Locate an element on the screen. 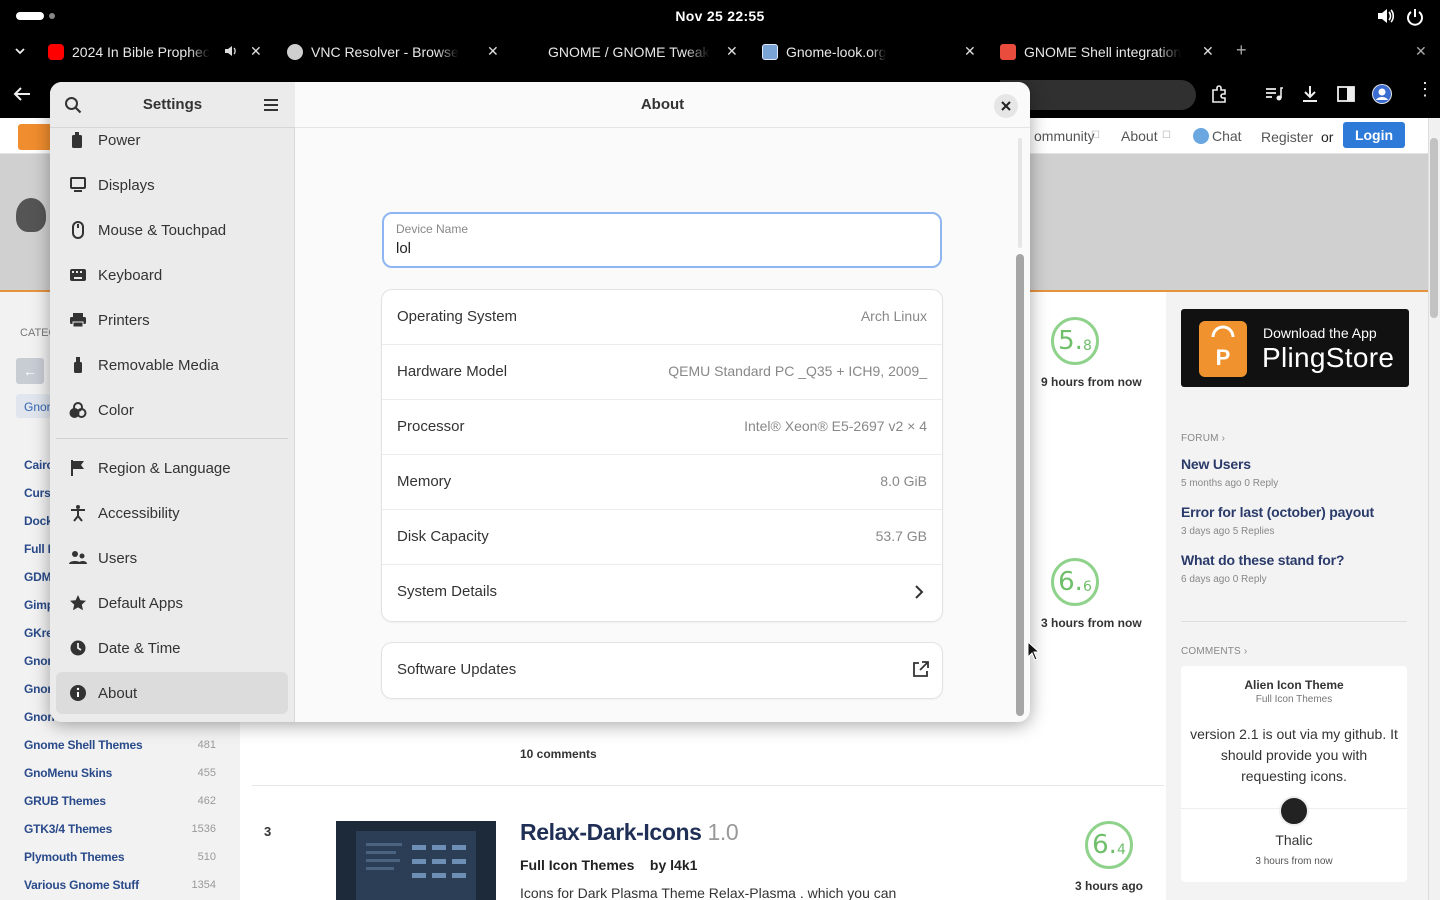 This screenshot has width=1440, height=900. extensions-icon is located at coordinates (1220, 96).